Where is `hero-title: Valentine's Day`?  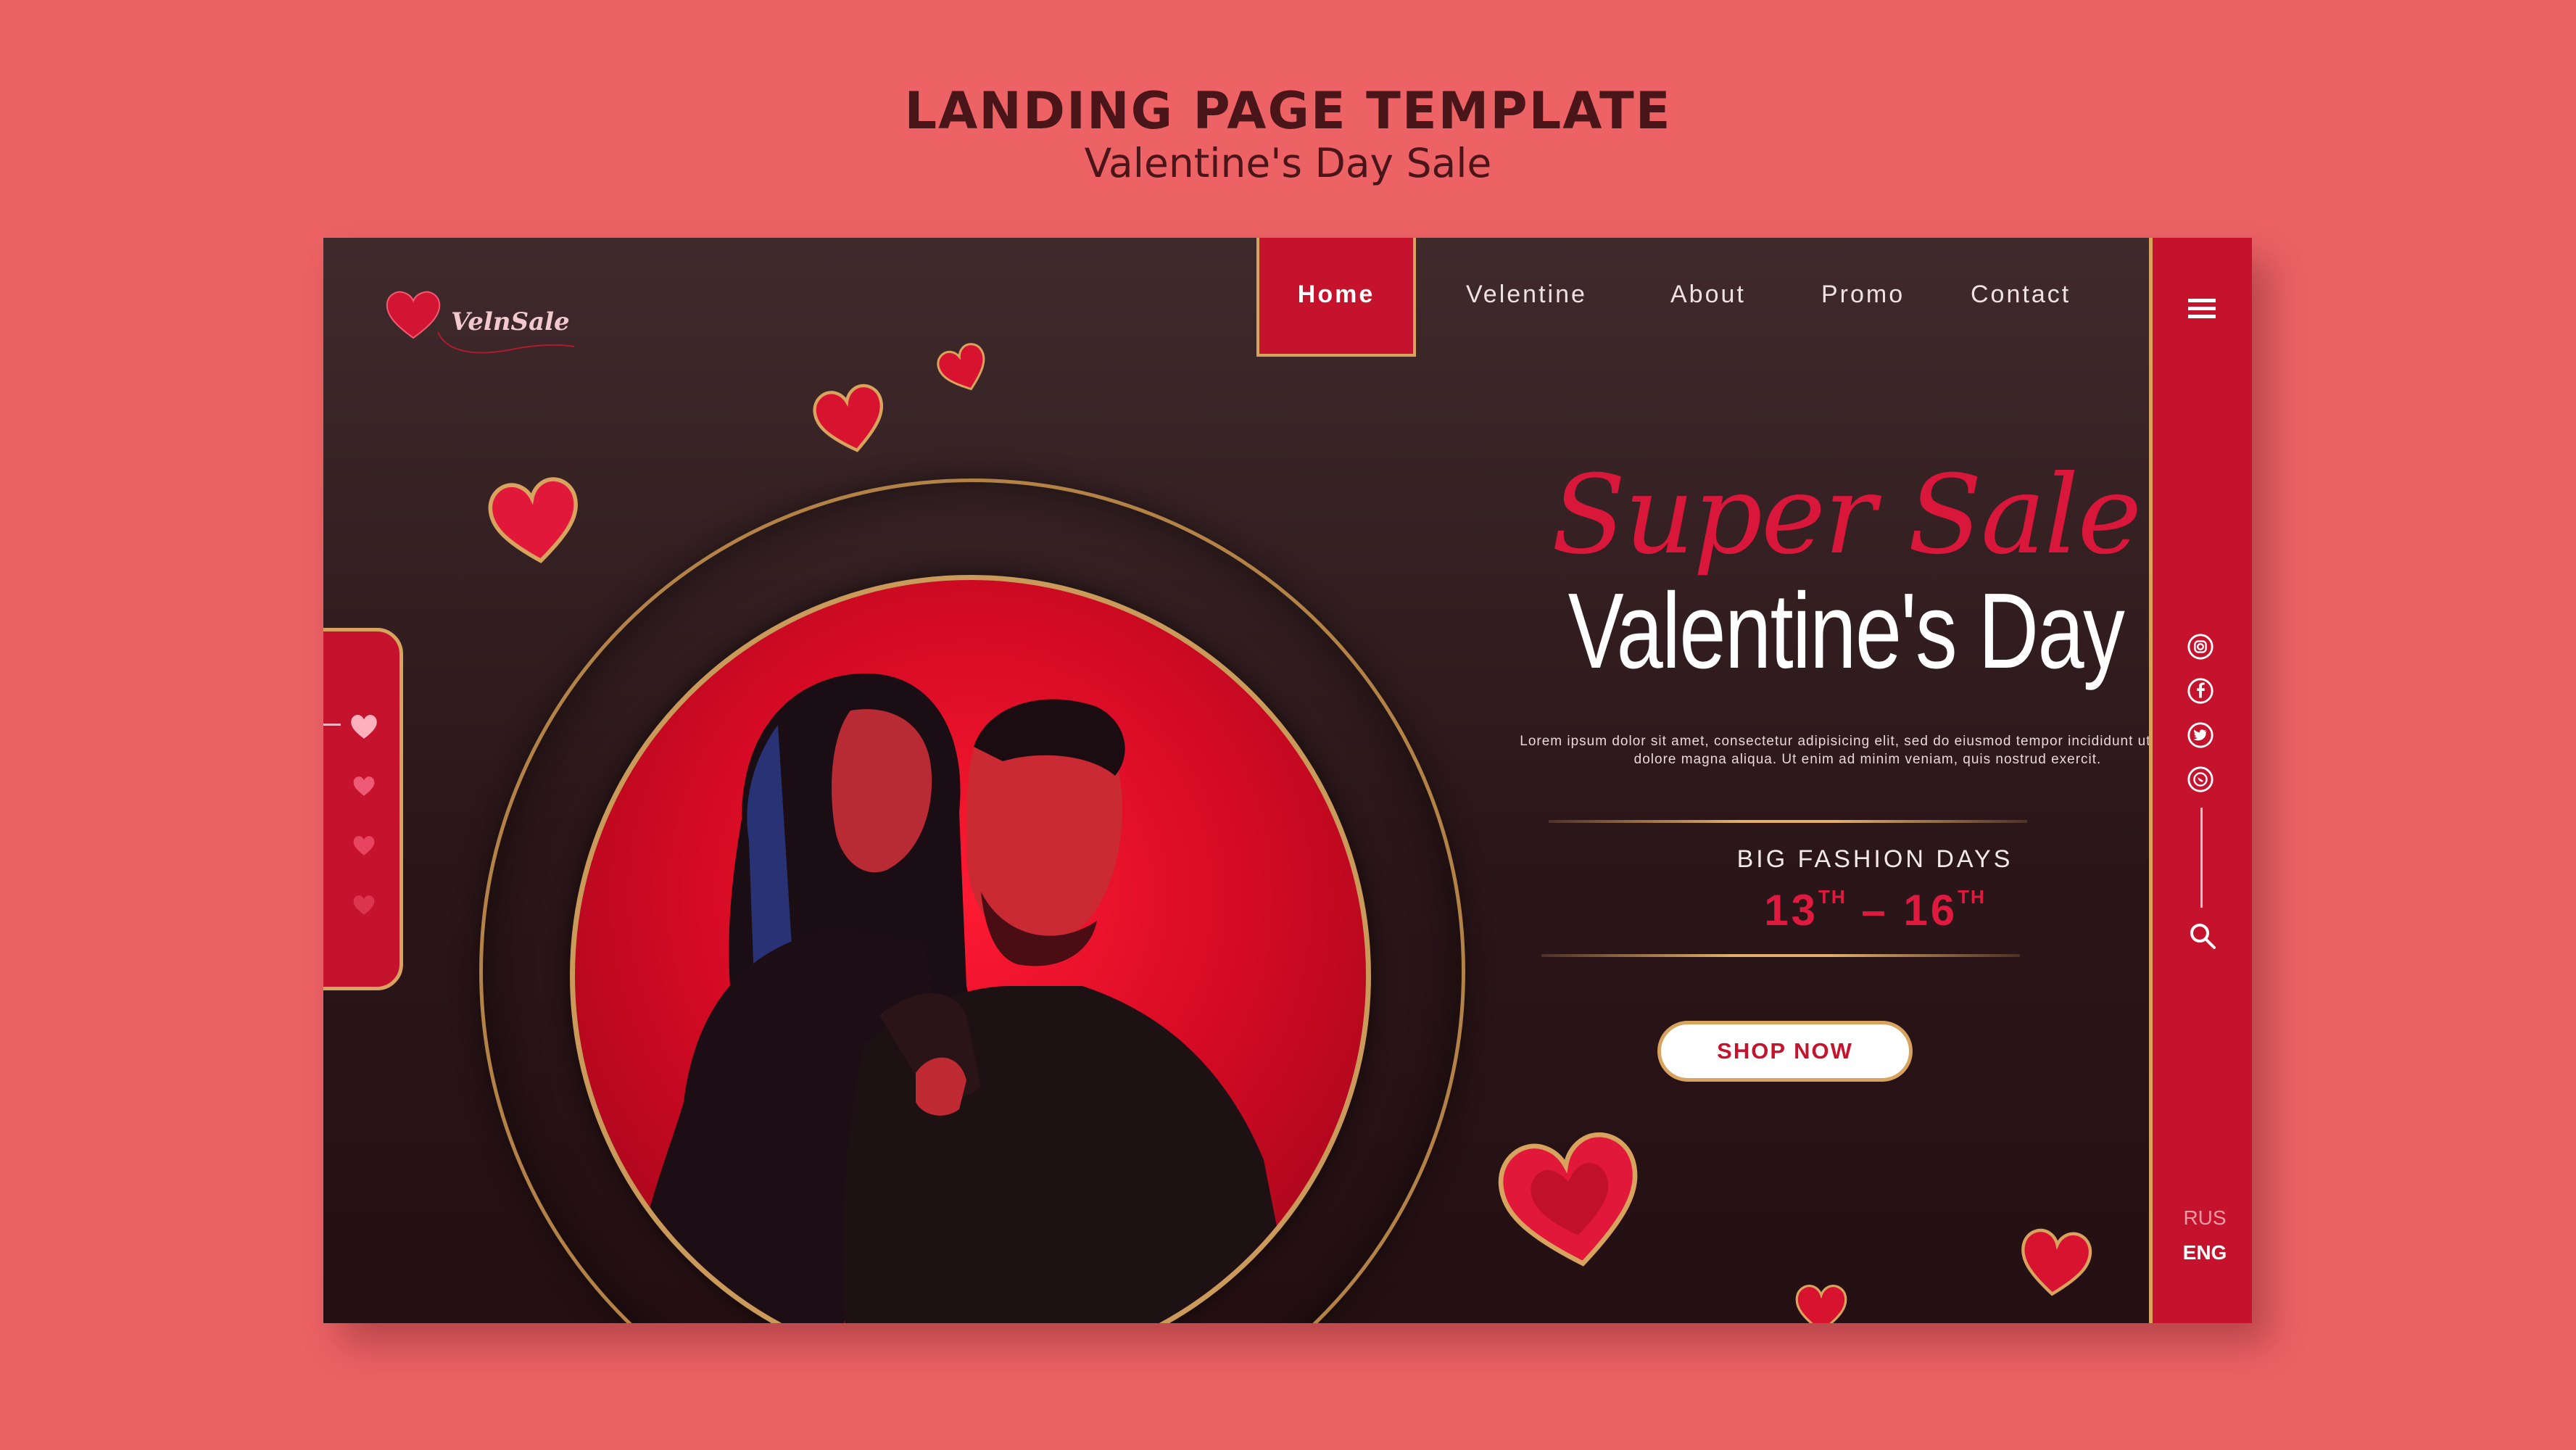
hero-title: Valentine's Day is located at coordinates (1846, 631).